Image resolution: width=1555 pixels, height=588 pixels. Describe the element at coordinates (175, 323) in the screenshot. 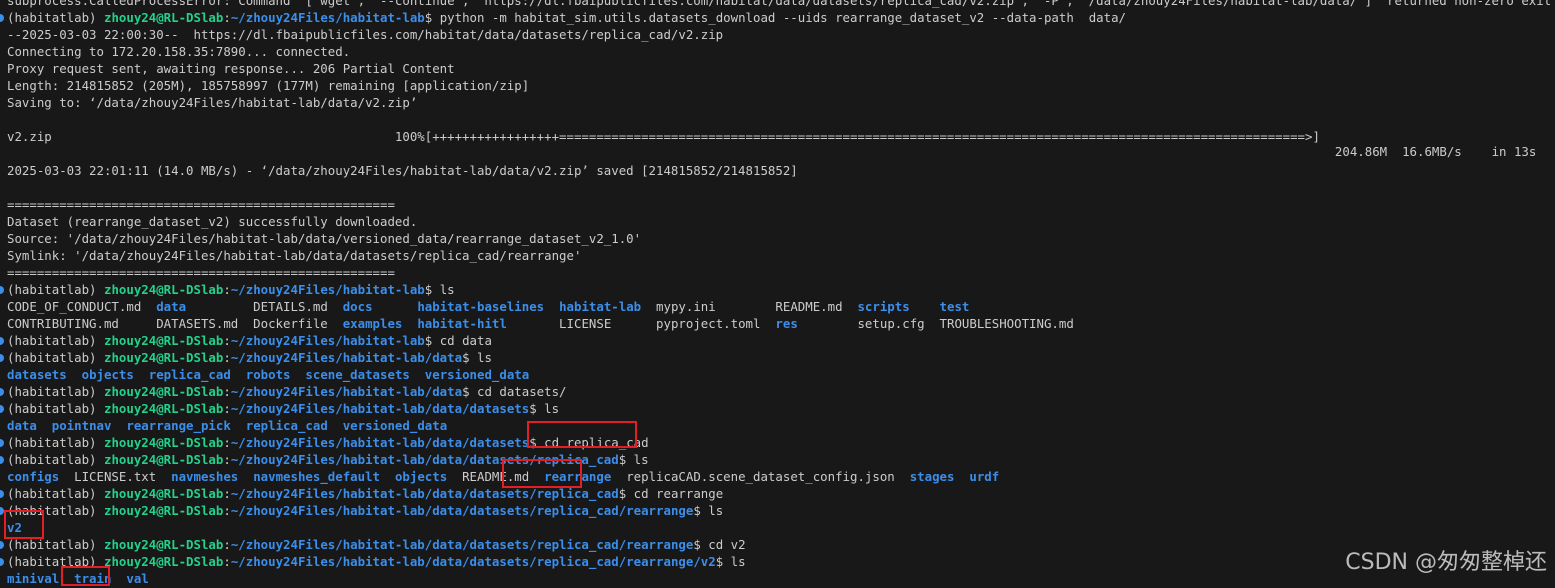

I see `terminal-text: CONTRIBUTING.md DATASETS.md Dockerfile` at that location.